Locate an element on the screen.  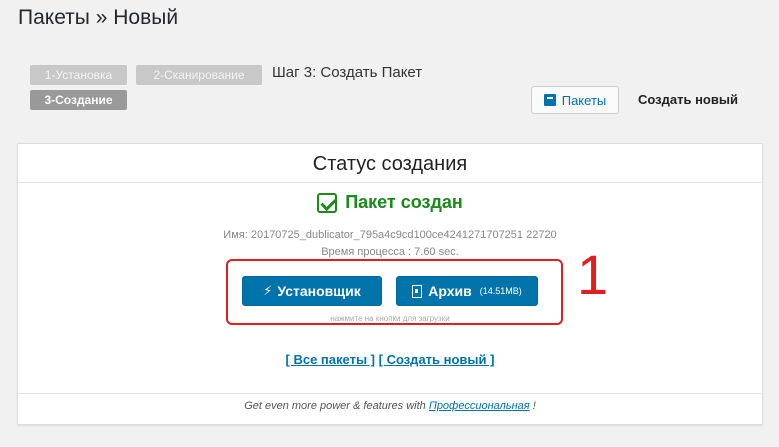
packages-button-label: Пакеты is located at coordinates (584, 100).